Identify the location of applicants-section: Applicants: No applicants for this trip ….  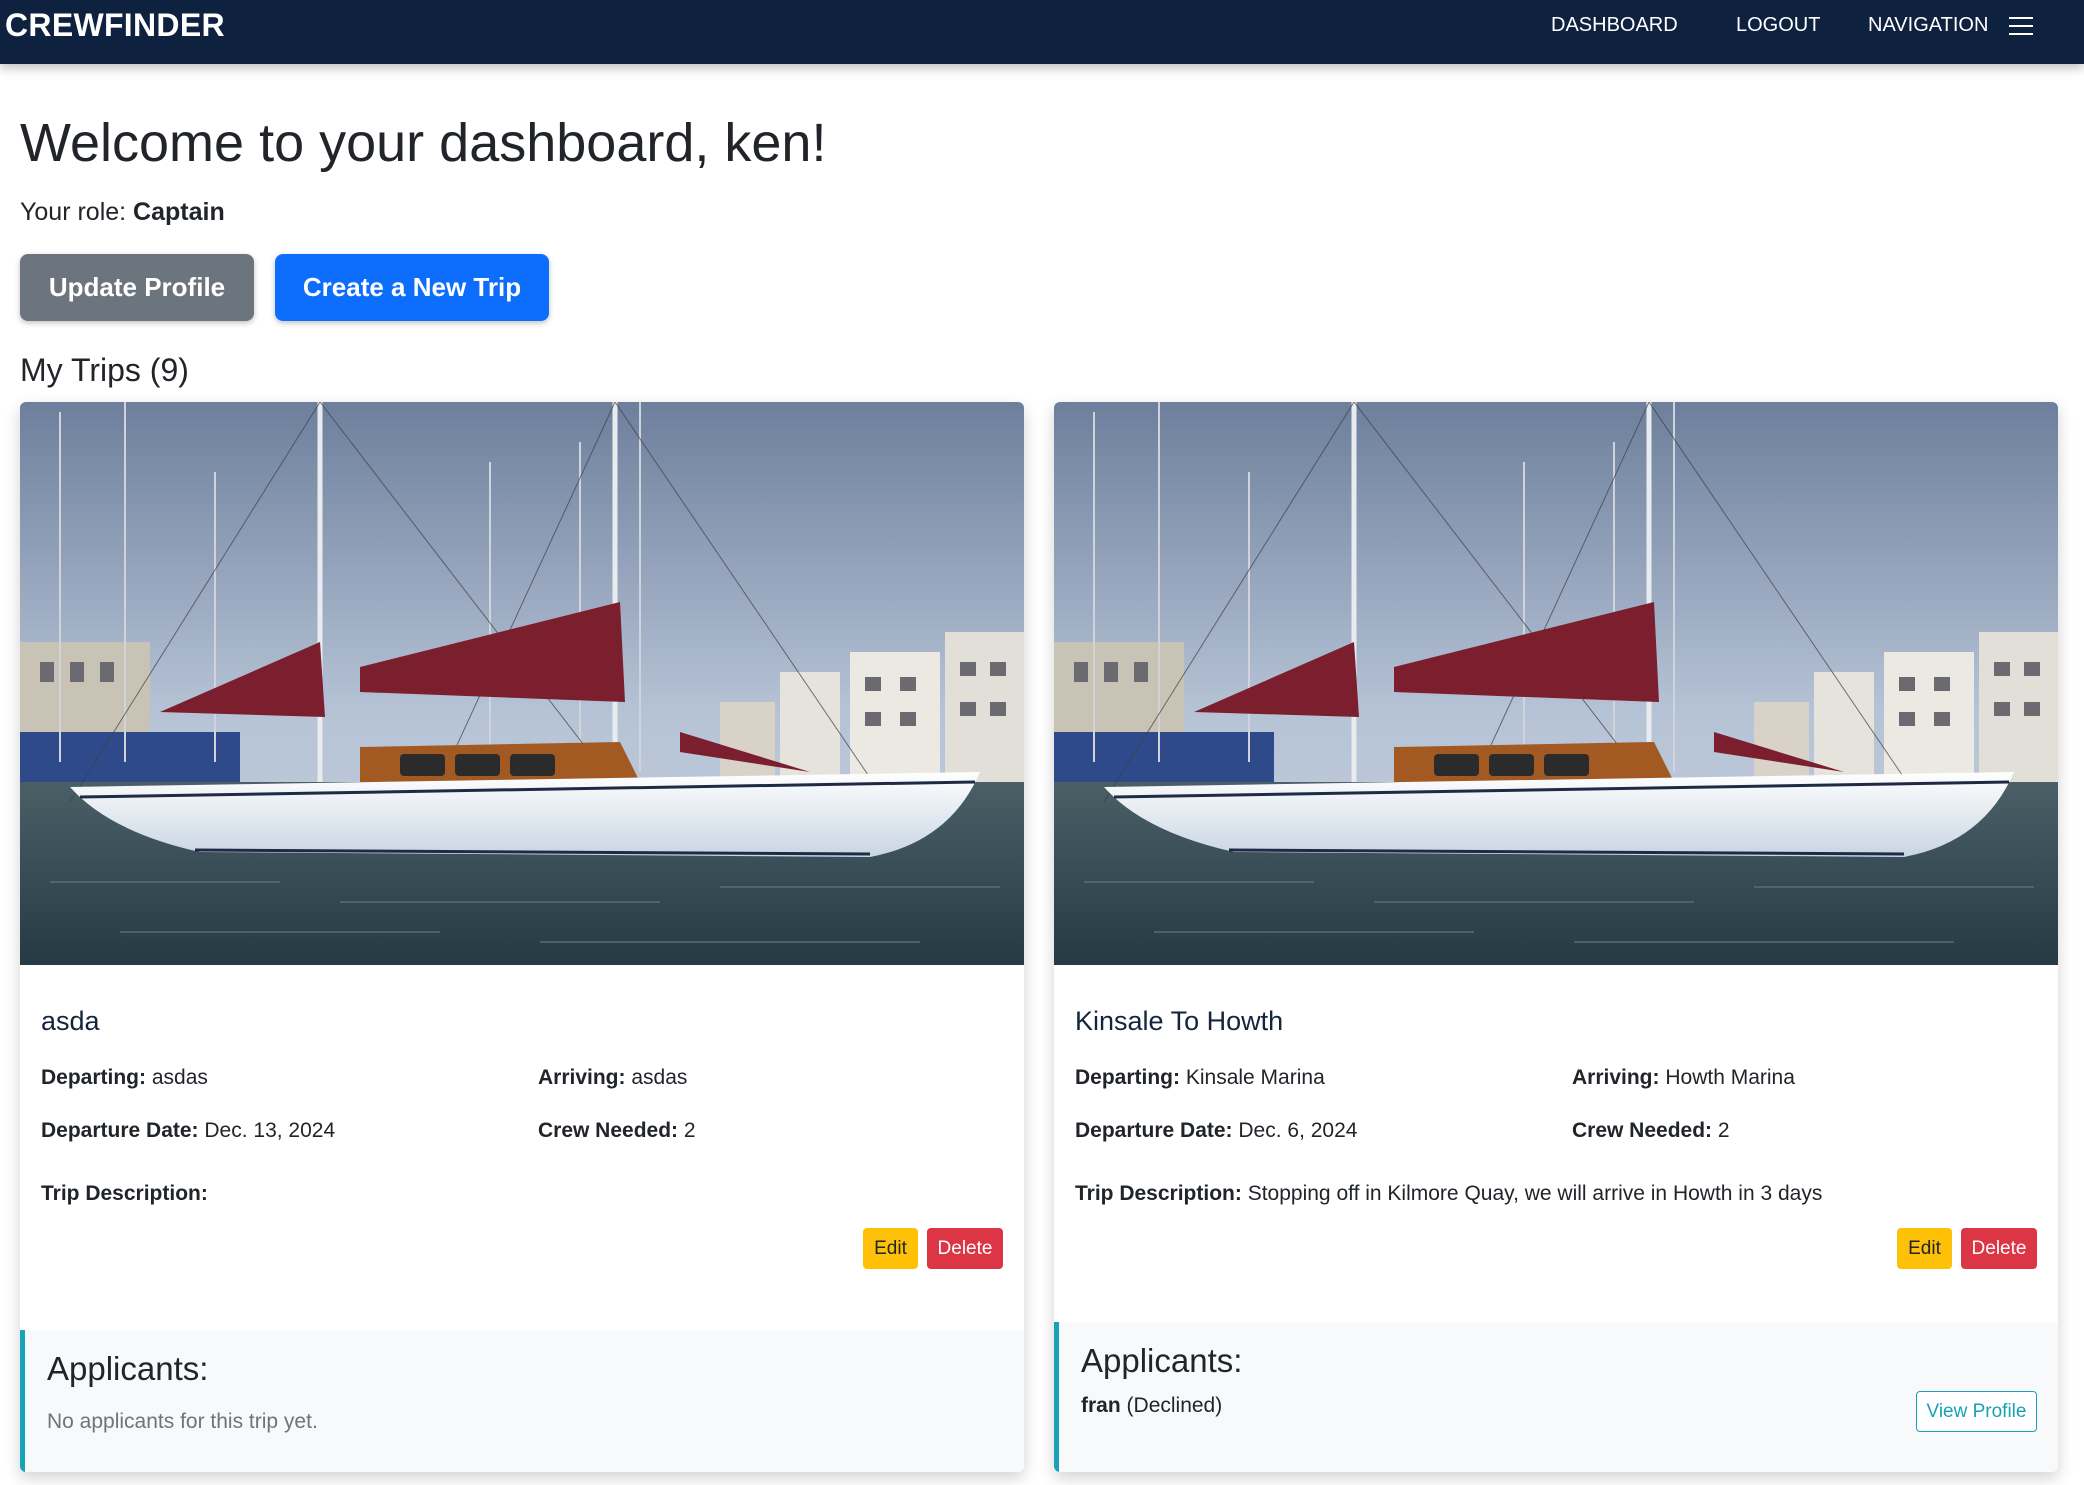
(522, 1401).